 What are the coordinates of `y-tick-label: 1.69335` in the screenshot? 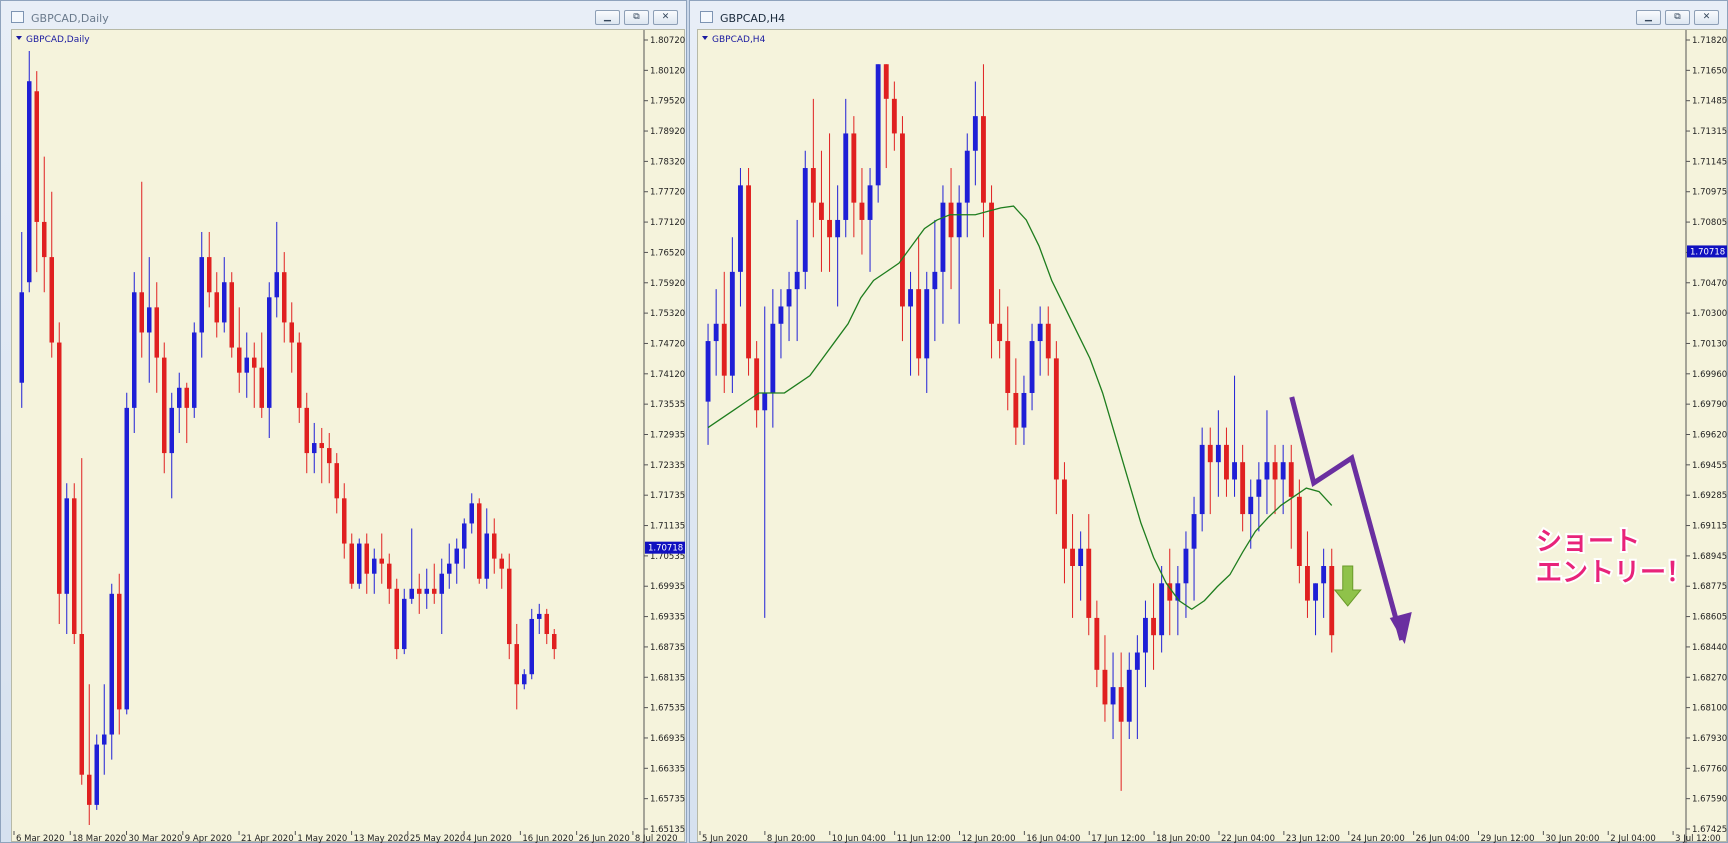 It's located at (667, 618).